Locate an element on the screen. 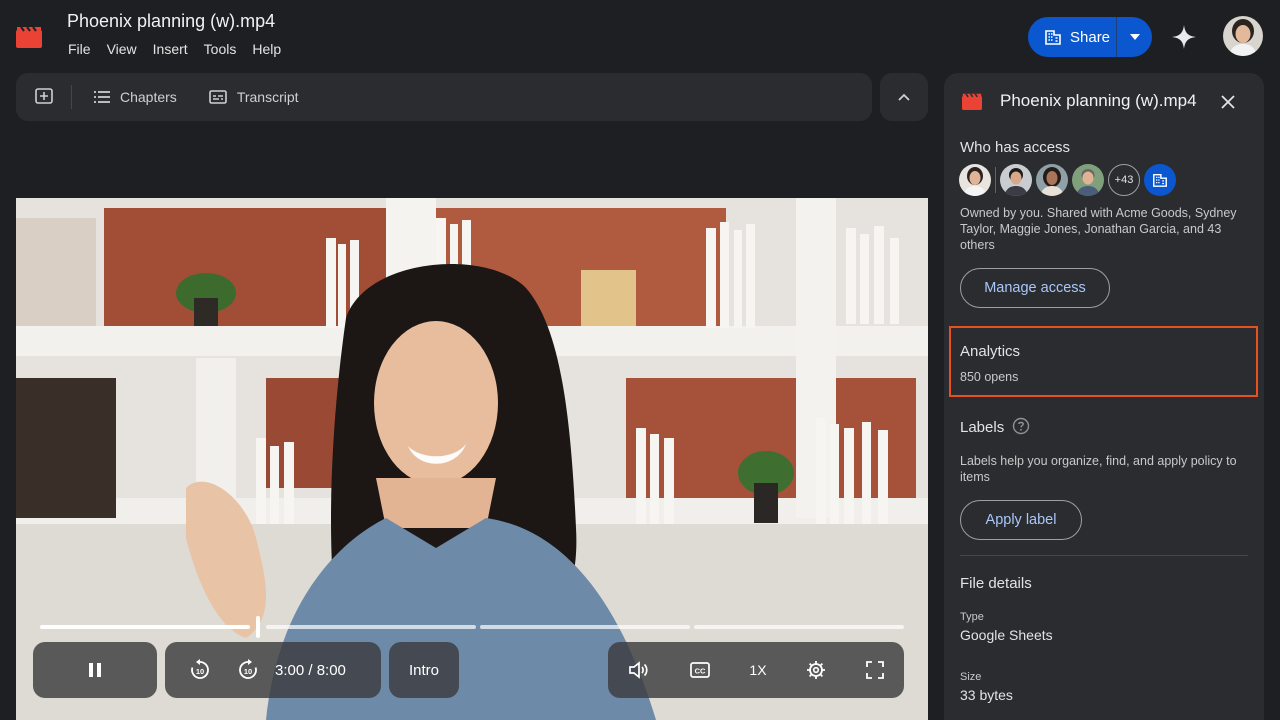  share-label: Share is located at coordinates (1090, 37).